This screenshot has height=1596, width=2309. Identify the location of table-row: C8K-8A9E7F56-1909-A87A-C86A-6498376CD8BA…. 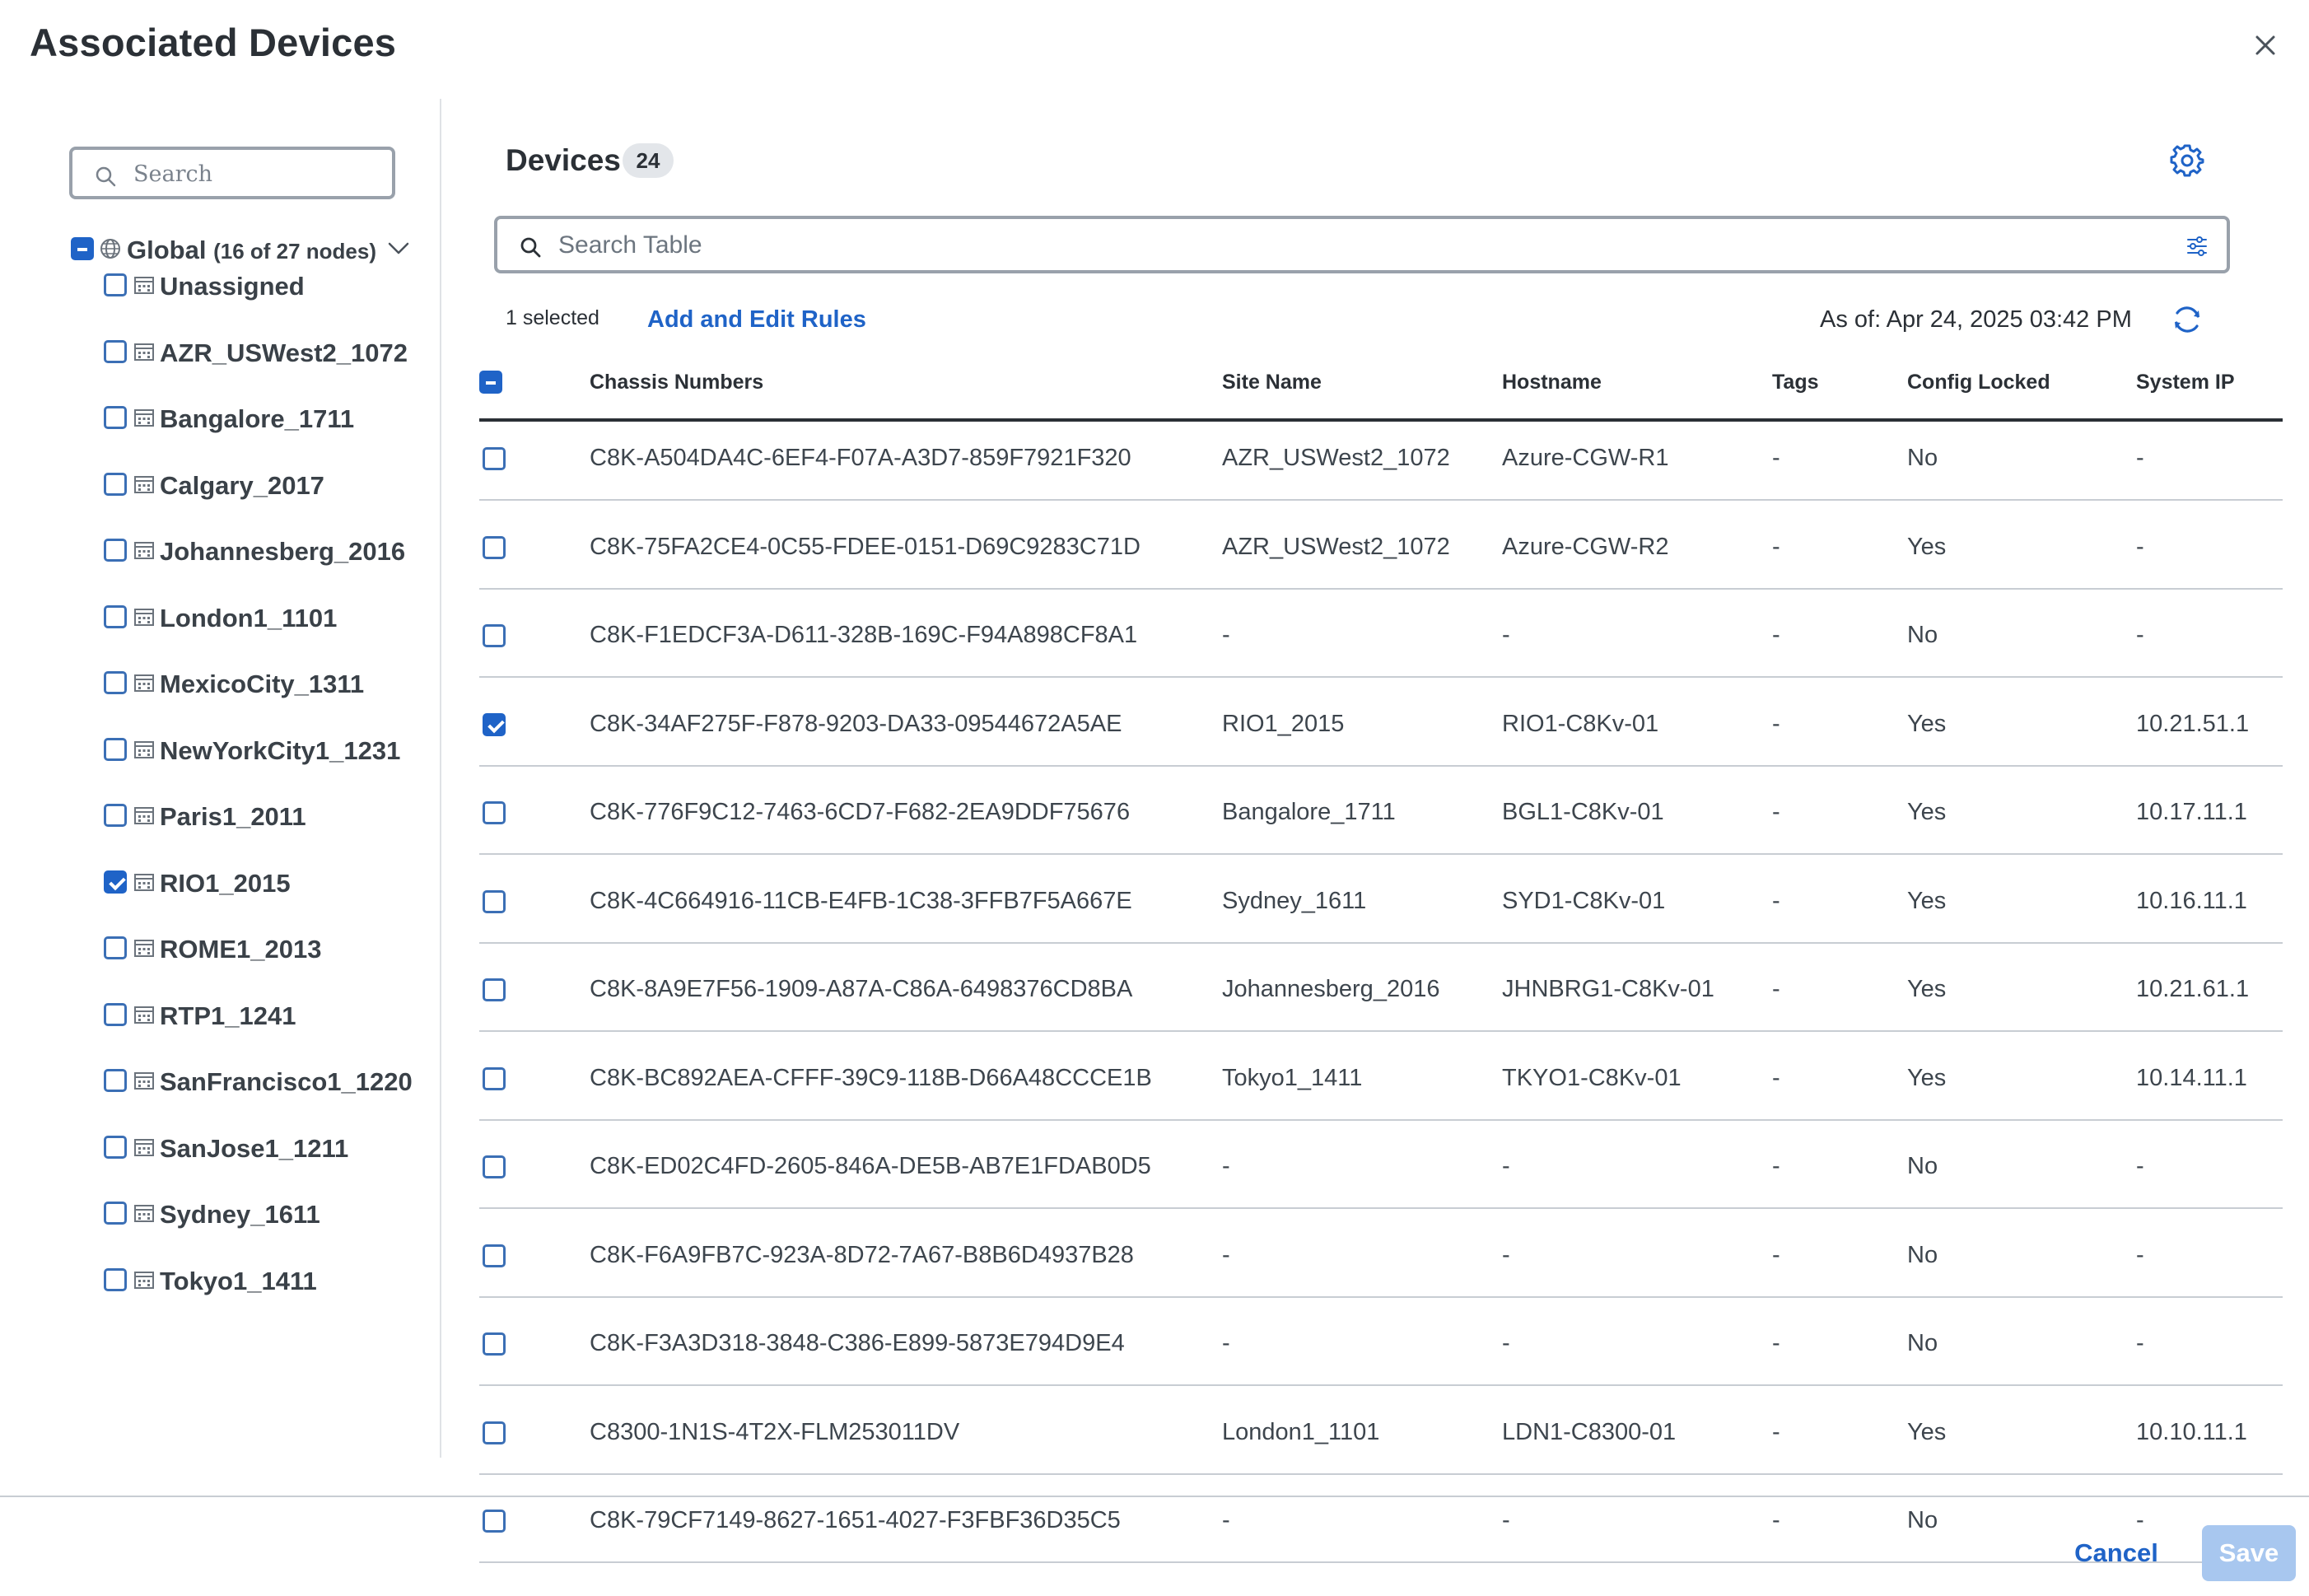
(1381, 992).